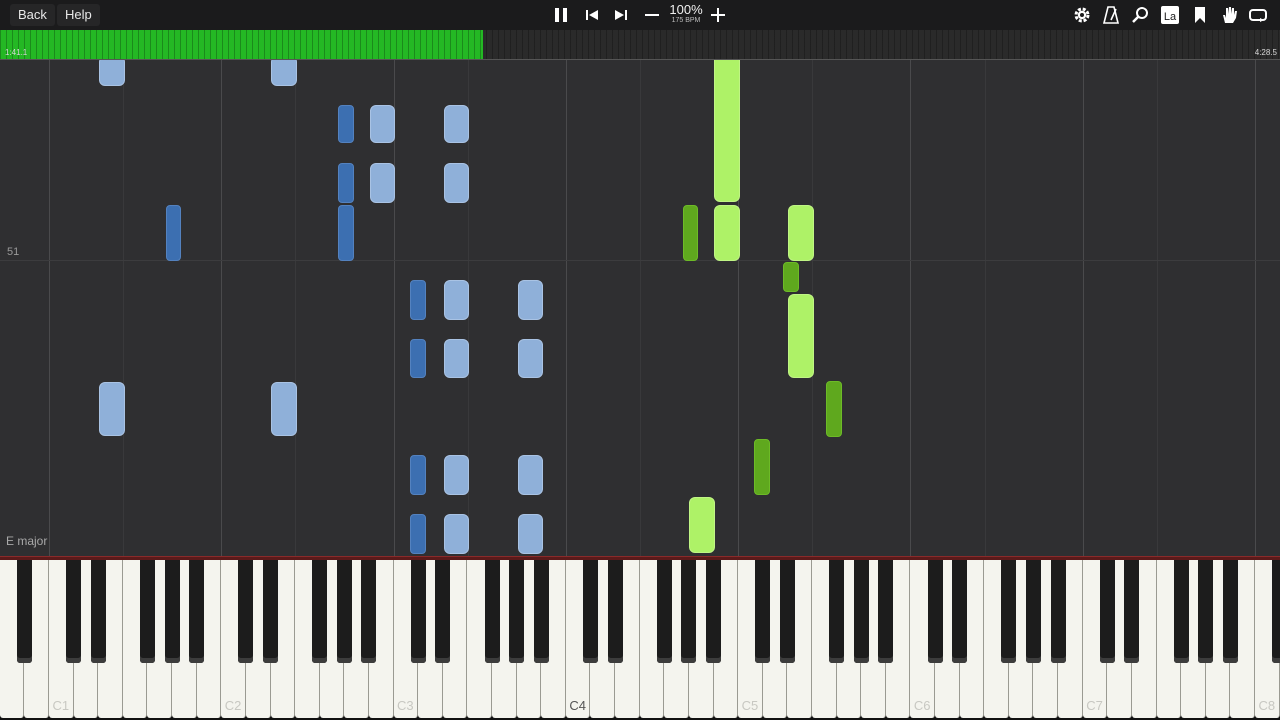  Describe the element at coordinates (1094, 705) in the screenshot. I see `octave-label: C7` at that location.